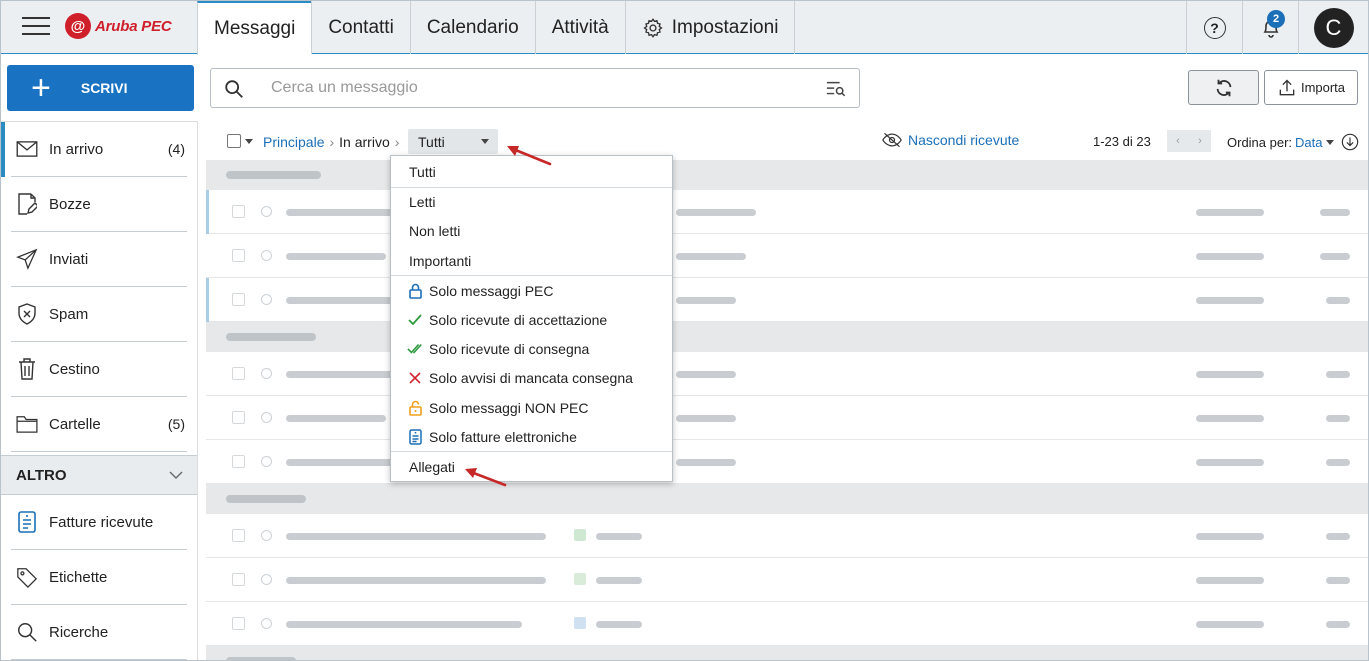 Image resolution: width=1369 pixels, height=661 pixels. I want to click on breadcrumb-root: Principale, so click(293, 142).